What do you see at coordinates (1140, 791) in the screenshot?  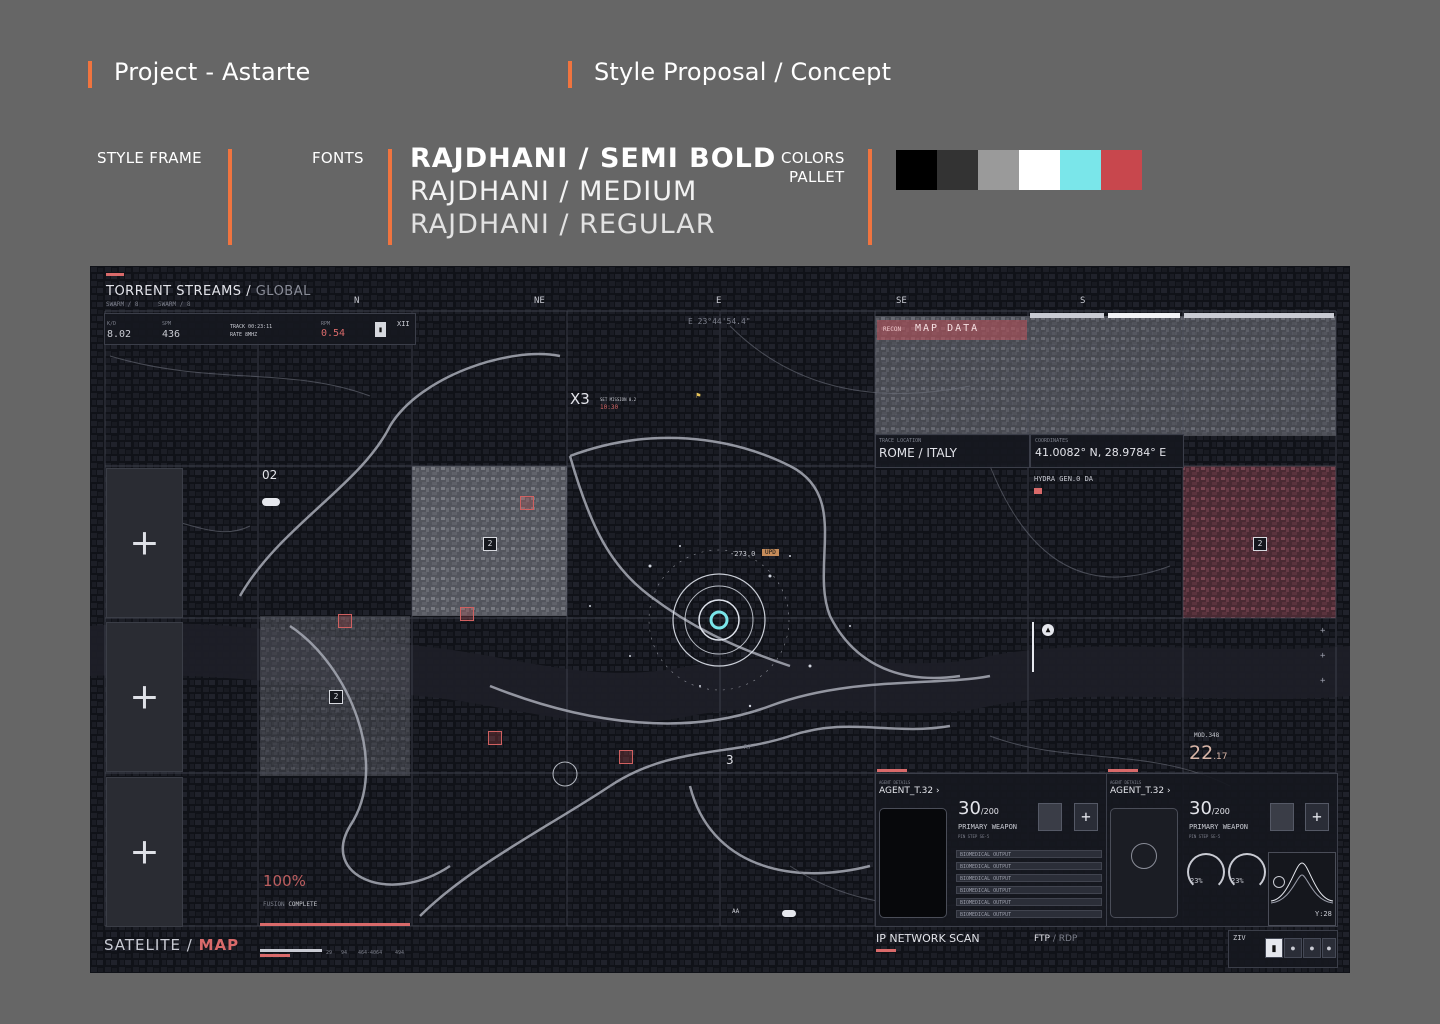 I see `agent-2-name: AGENT_T.32 ›` at bounding box center [1140, 791].